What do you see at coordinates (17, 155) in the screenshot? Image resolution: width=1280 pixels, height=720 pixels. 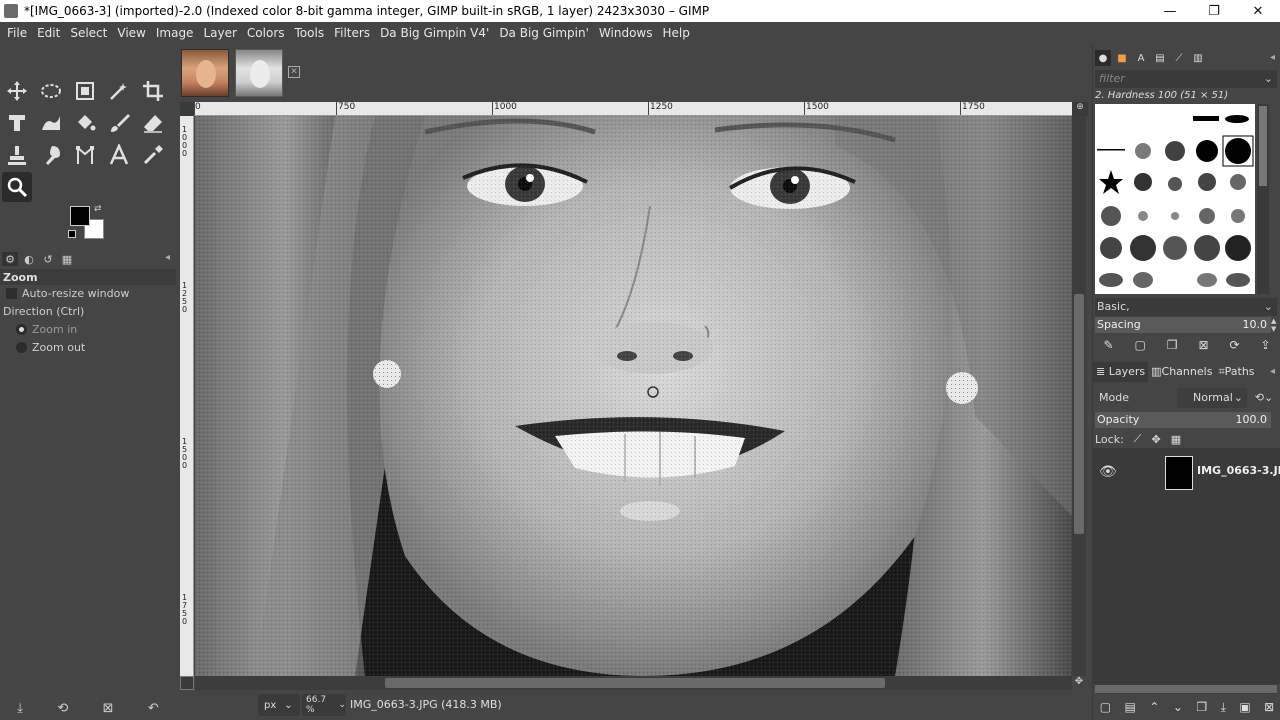 I see `clone-icon` at bounding box center [17, 155].